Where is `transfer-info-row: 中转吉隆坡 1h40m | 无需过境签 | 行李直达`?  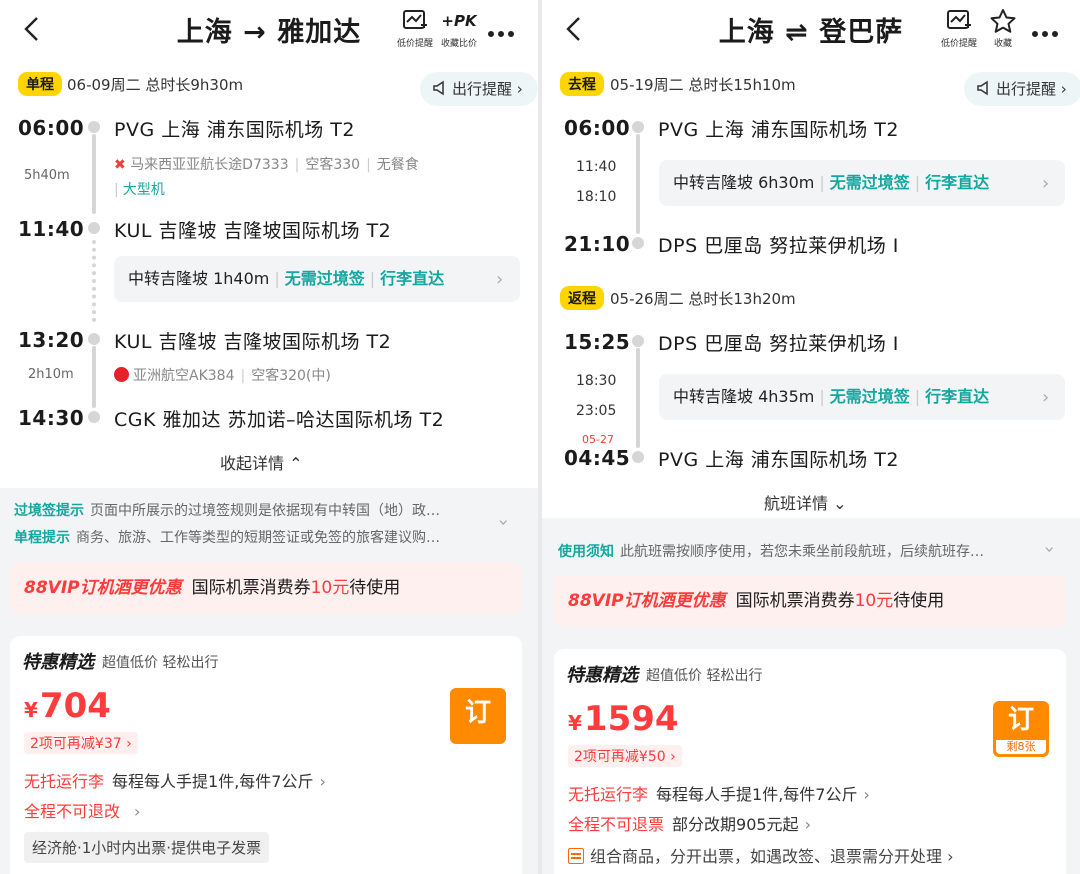
transfer-info-row: 中转吉隆坡 1h40m | 无需过境签 | 行李直达 is located at coordinates (317, 279).